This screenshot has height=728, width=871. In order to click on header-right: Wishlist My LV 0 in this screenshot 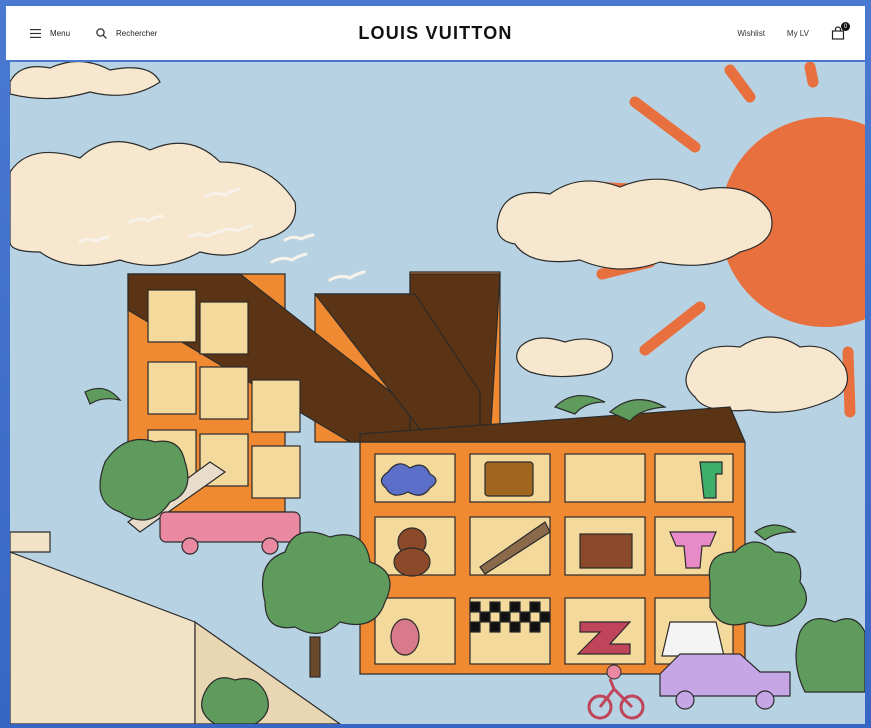, I will do `click(793, 33)`.